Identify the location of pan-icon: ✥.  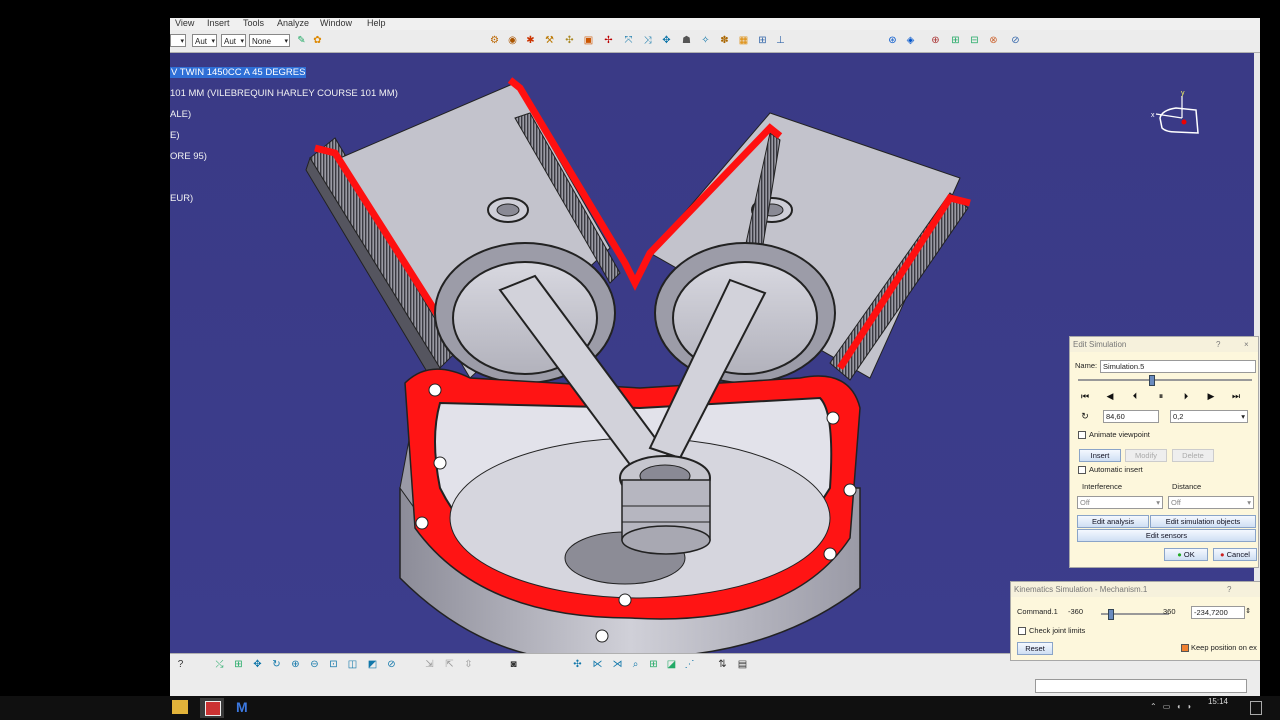
(257, 665).